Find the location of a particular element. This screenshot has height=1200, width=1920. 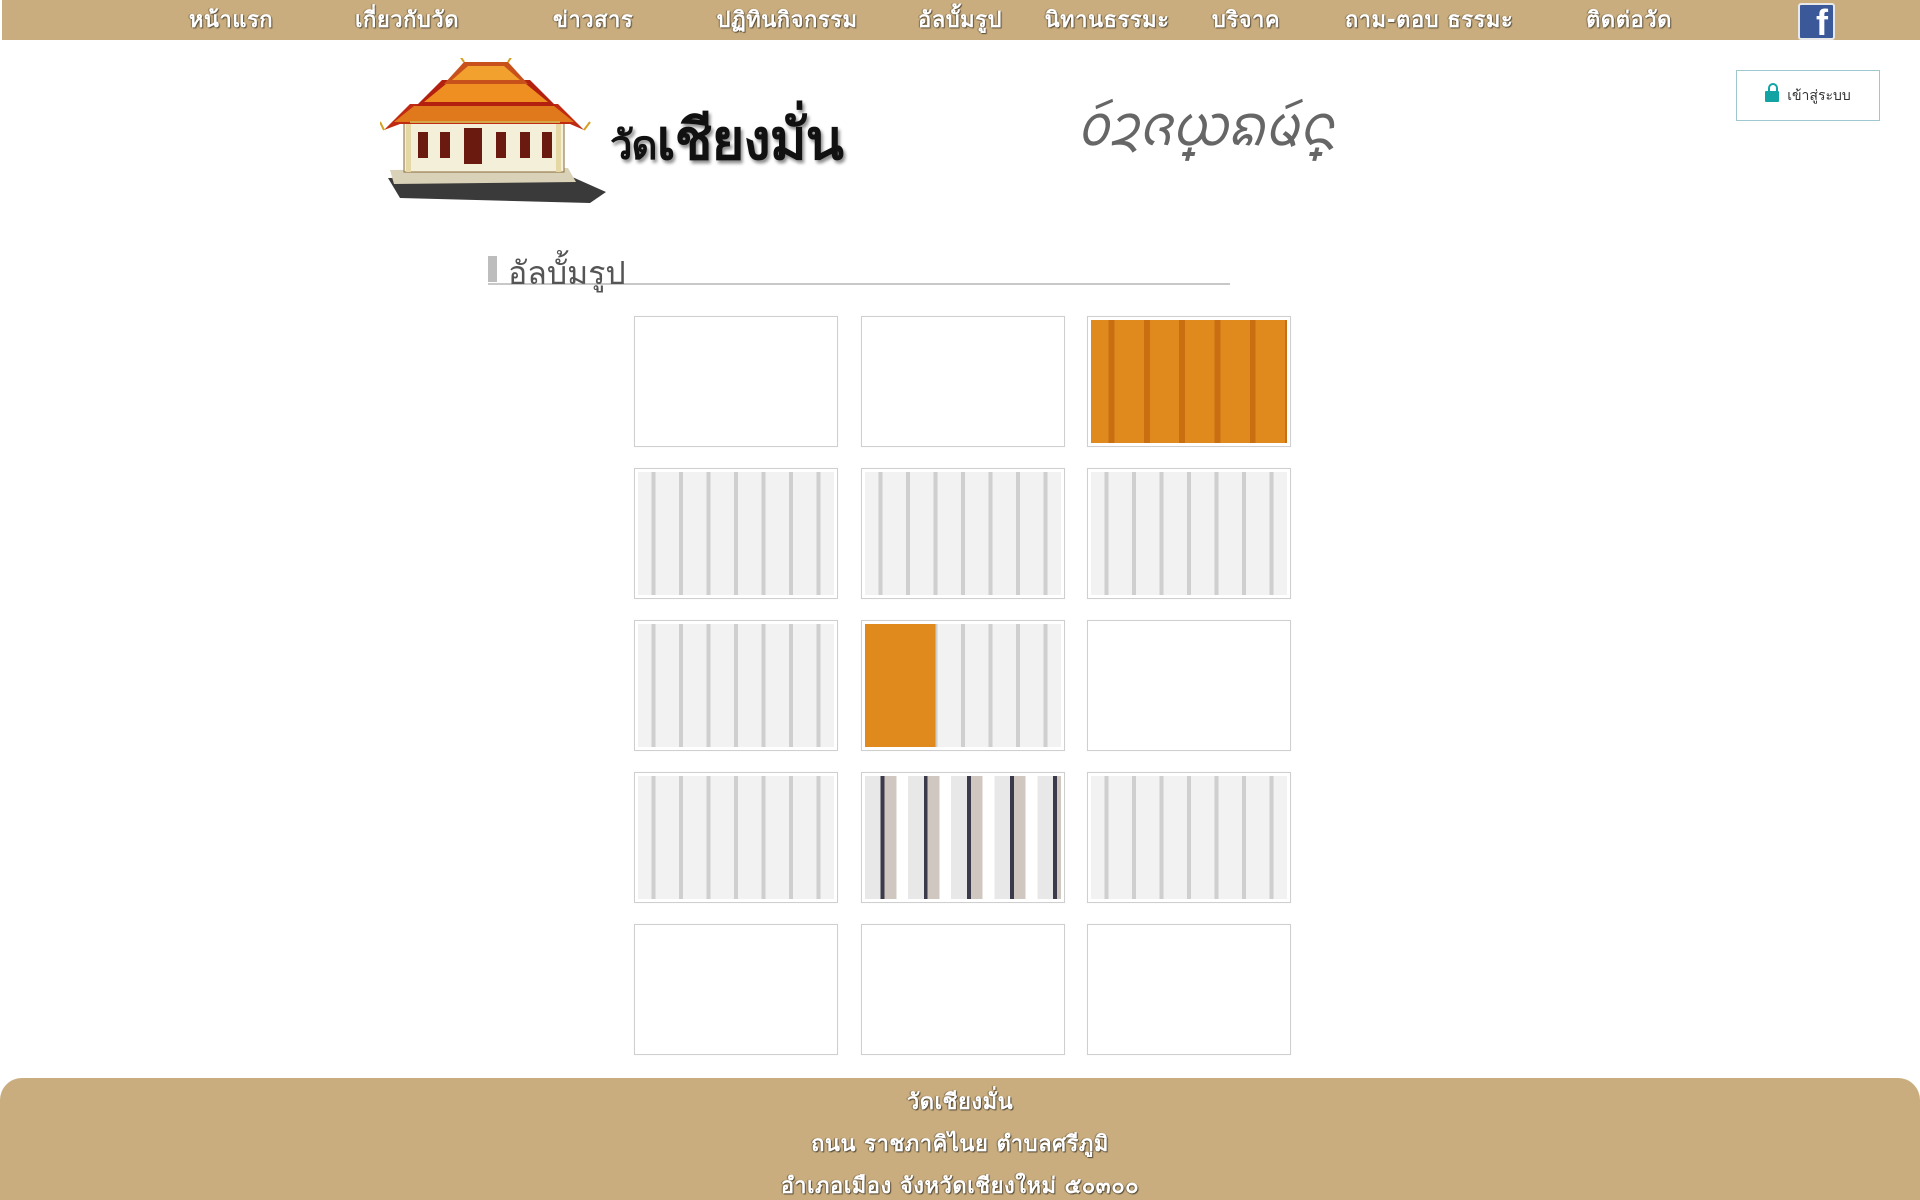

nav-item-contact: ติดต่อวัด is located at coordinates (1629, 21).